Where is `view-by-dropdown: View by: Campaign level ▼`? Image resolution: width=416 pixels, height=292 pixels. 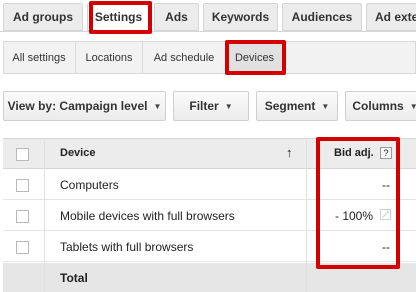
view-by-dropdown: View by: Campaign level ▼ is located at coordinates (84, 106).